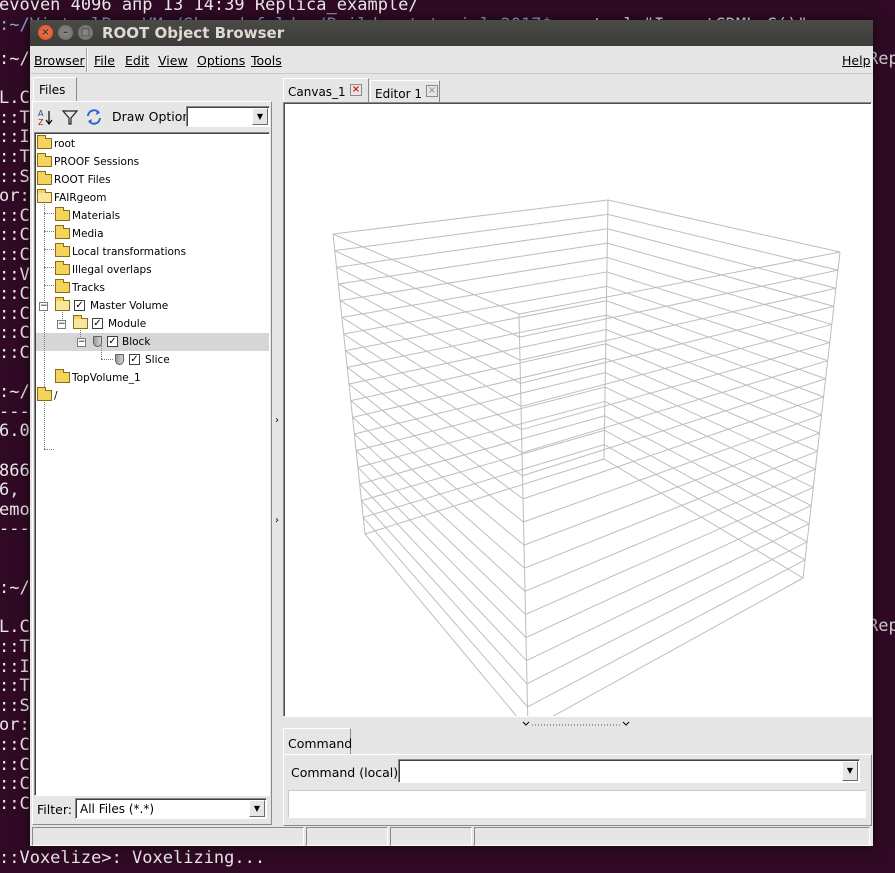 The height and width of the screenshot is (873, 895). I want to click on tab-files: Files, so click(55, 89).